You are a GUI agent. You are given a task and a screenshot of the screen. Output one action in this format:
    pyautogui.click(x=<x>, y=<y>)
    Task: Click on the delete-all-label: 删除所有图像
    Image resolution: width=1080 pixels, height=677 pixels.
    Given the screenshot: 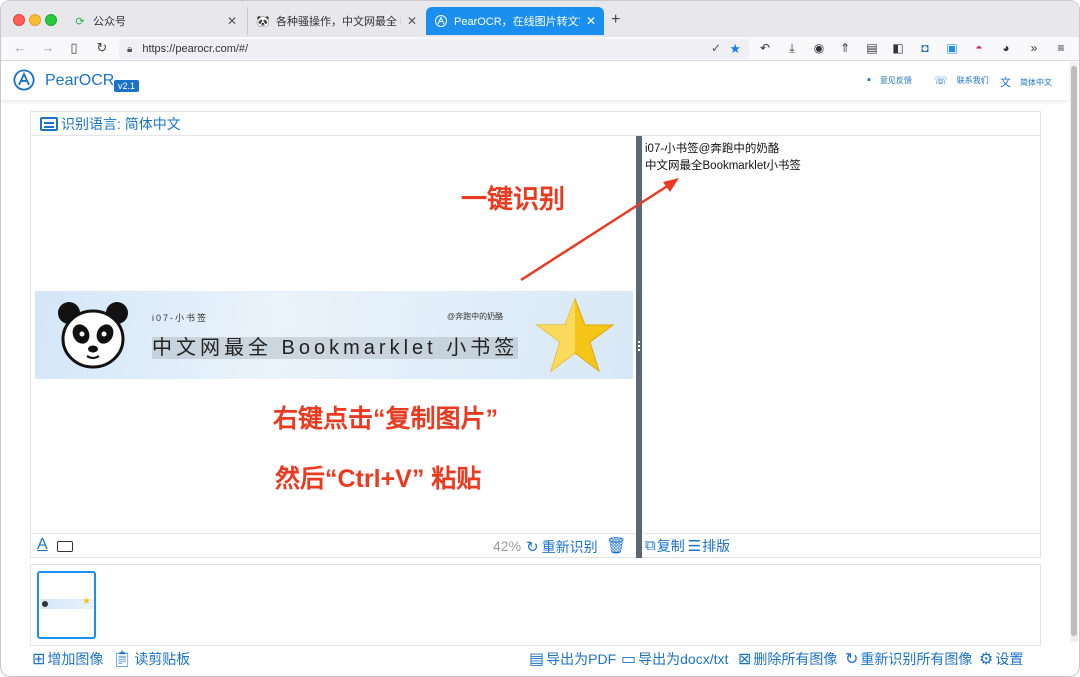 What is the action you would take?
    pyautogui.click(x=795, y=659)
    